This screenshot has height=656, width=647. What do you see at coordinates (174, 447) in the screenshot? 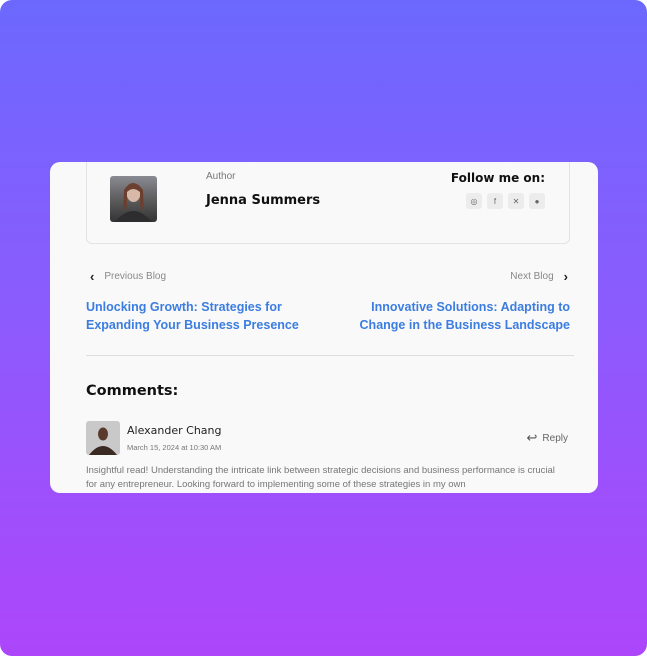
I see `comment-date: March 15, 2024 at 10:30 AM` at bounding box center [174, 447].